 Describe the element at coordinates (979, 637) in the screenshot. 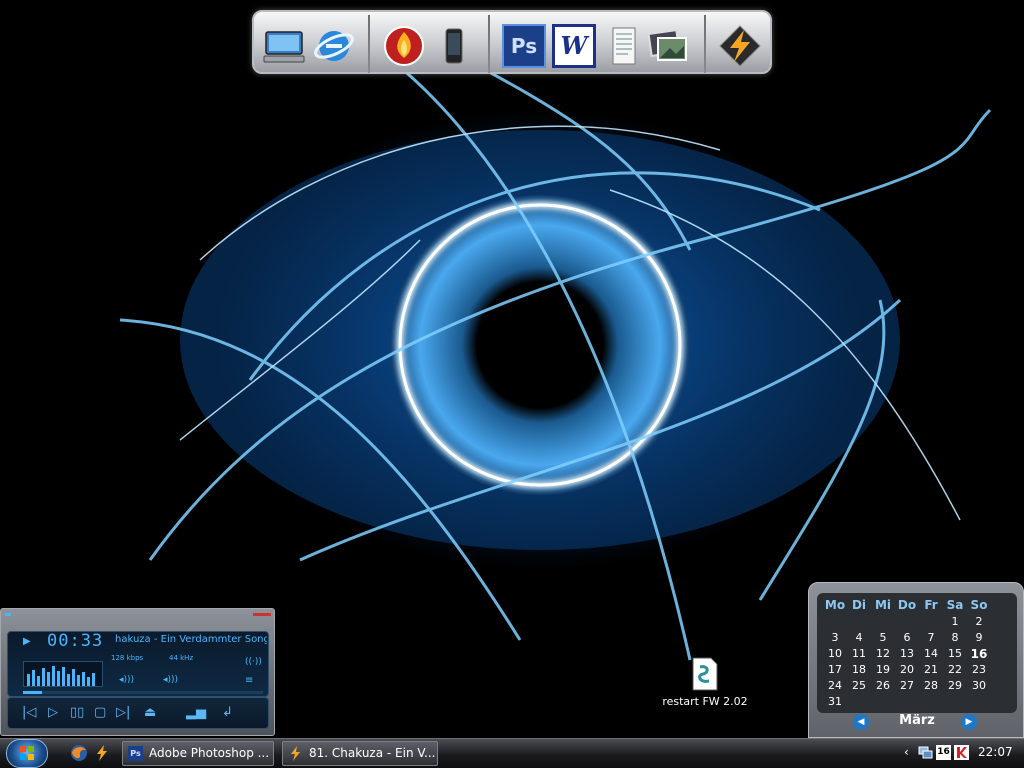

I see `calendar-day: 9` at that location.